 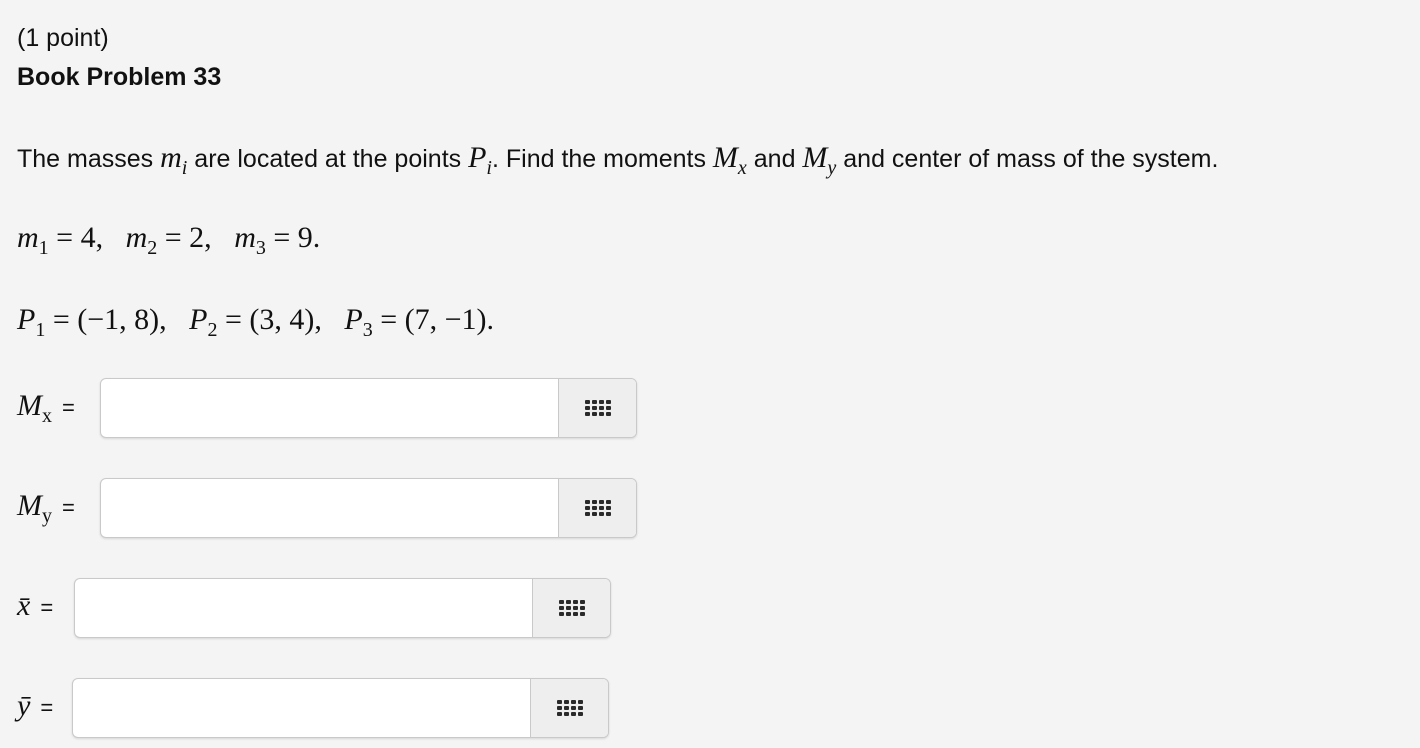 What do you see at coordinates (774, 159) in the screenshot?
I see `statement-text: and` at bounding box center [774, 159].